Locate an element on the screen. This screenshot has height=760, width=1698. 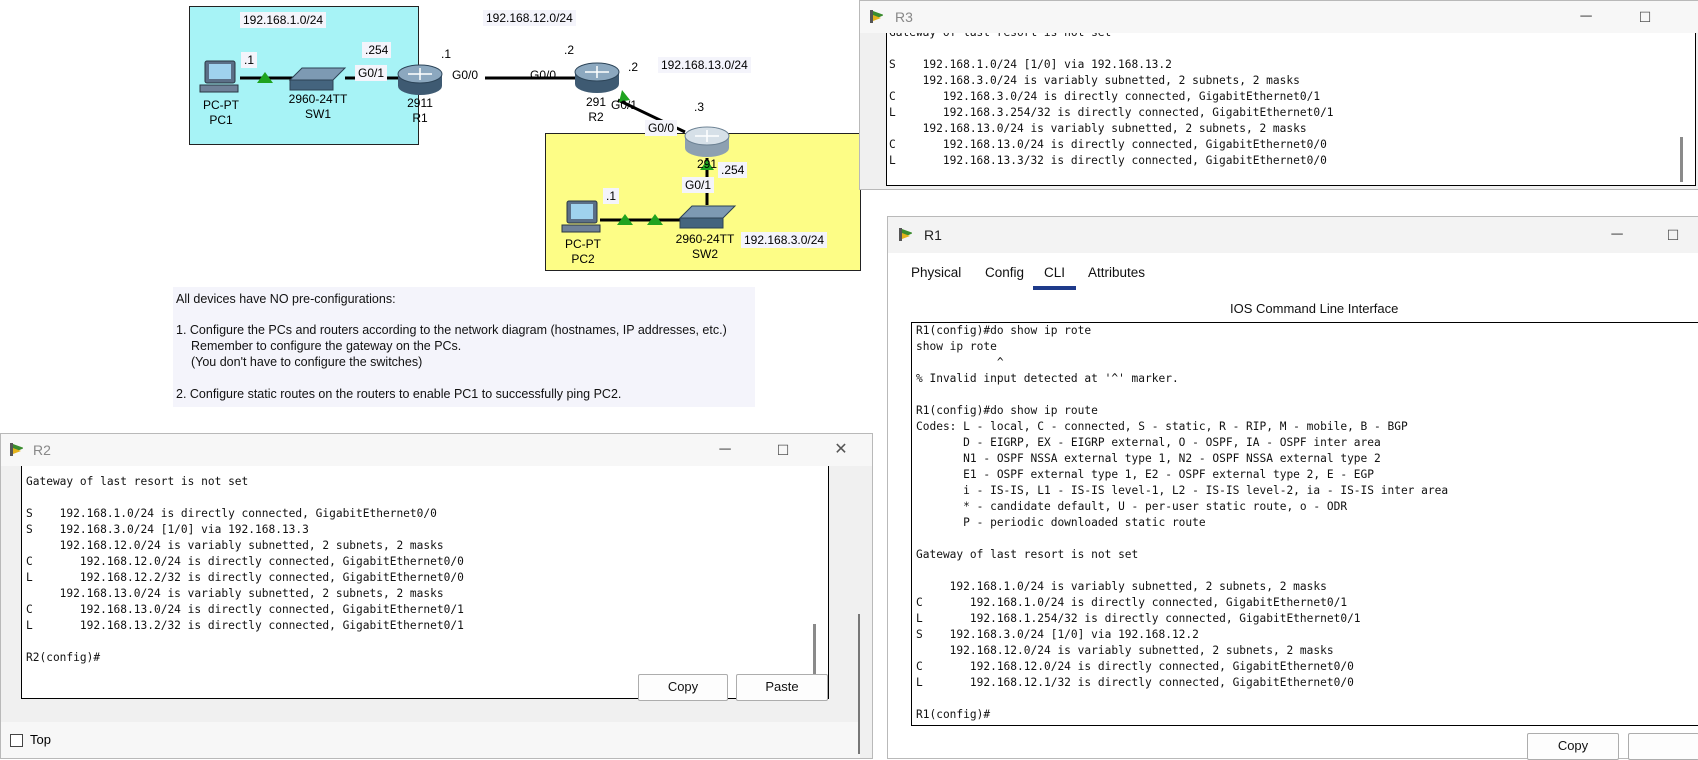
r2-label: 291 R2 is located at coordinates (596, 109).